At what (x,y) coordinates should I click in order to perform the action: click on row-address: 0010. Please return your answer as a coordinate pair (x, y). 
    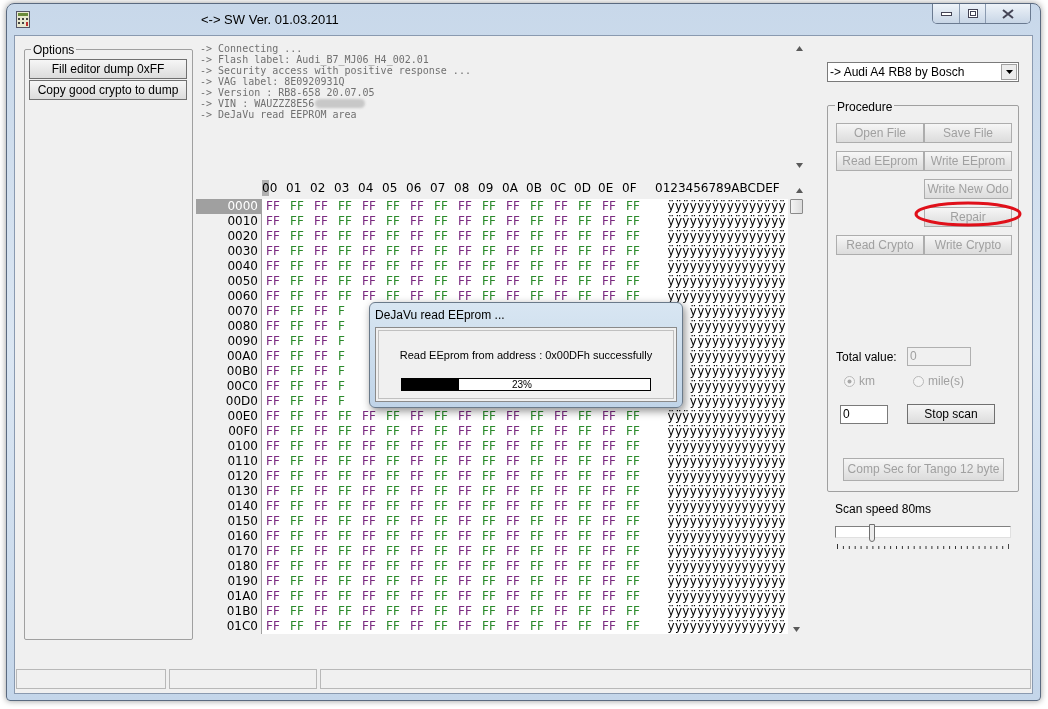
    Looking at the image, I should click on (228, 221).